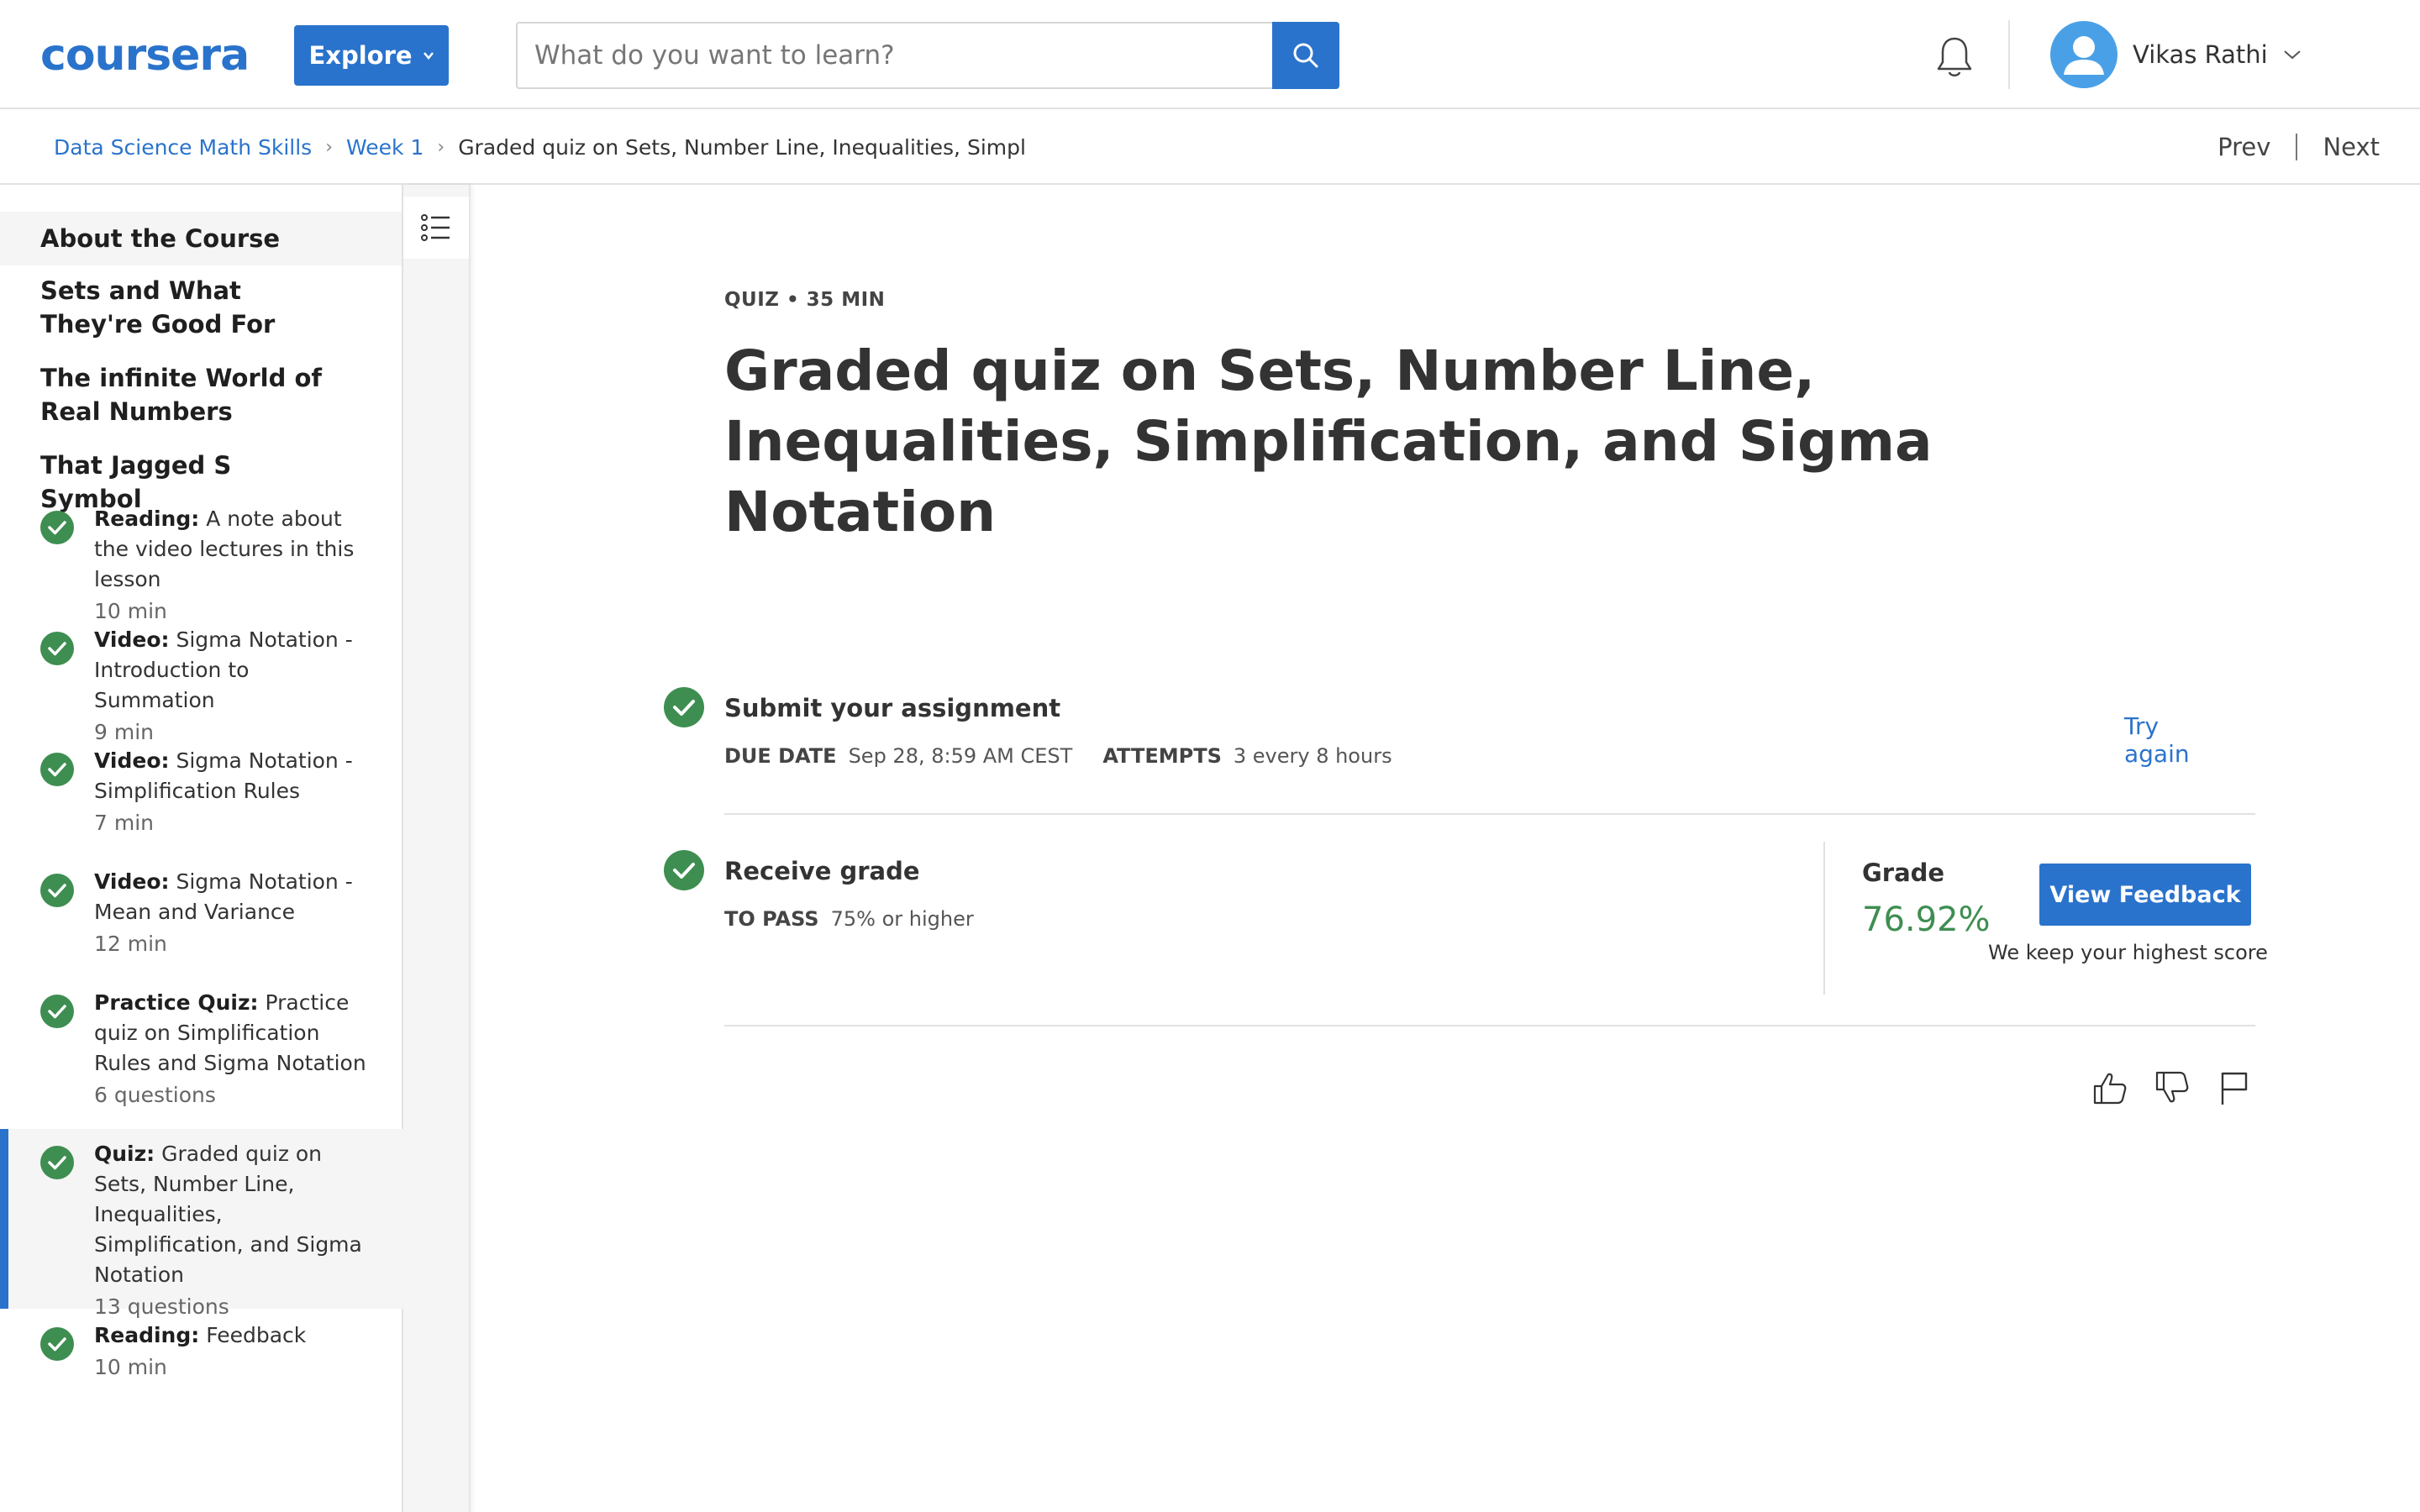 This screenshot has width=2420, height=1512. I want to click on item-question-count: 6 questions, so click(155, 1095).